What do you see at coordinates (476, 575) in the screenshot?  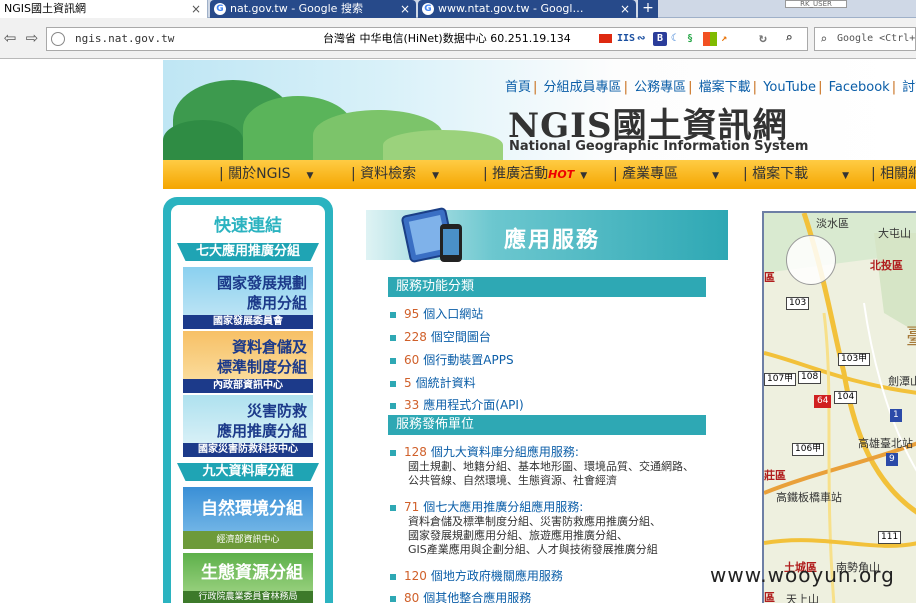 I see `list-item: 120 個地方政府機關應用服務` at bounding box center [476, 575].